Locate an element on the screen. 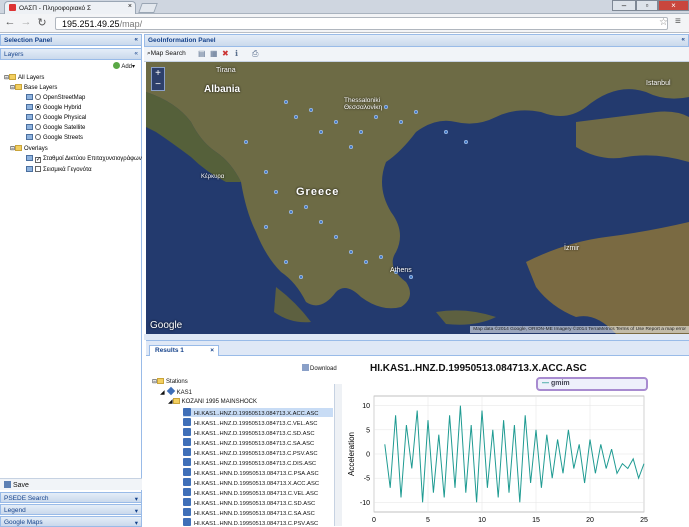  tree-event: ◢ KOZANI 1995 MAINSHOCK is located at coordinates (212, 401).